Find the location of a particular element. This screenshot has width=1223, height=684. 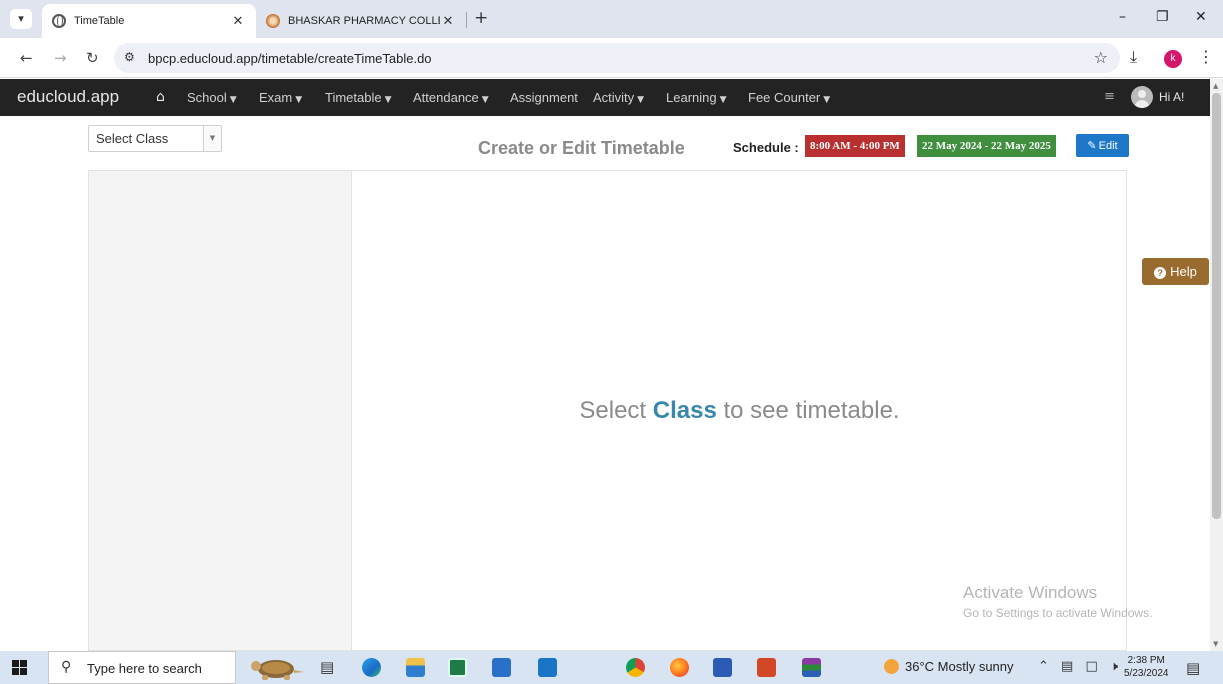

brand-logo: educloud.app is located at coordinates (68, 97).